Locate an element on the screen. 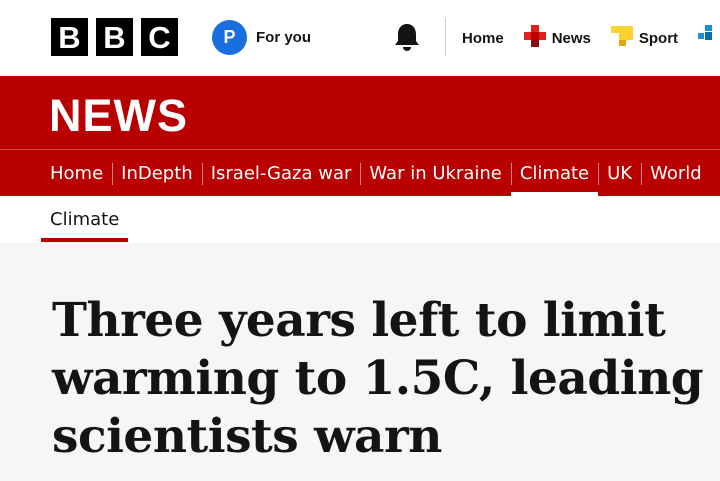 This screenshot has width=720, height=481. bbc-logo-block: C is located at coordinates (159, 37).